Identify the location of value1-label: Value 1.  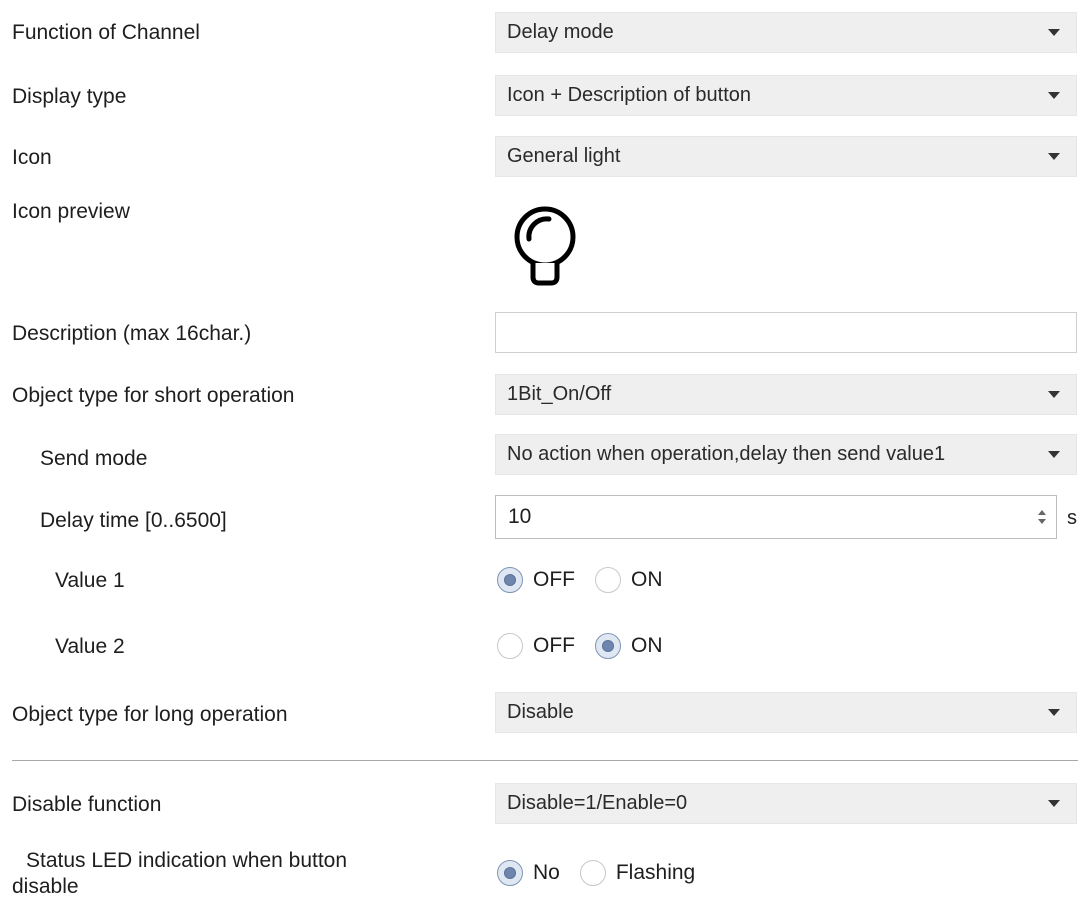
(90, 580).